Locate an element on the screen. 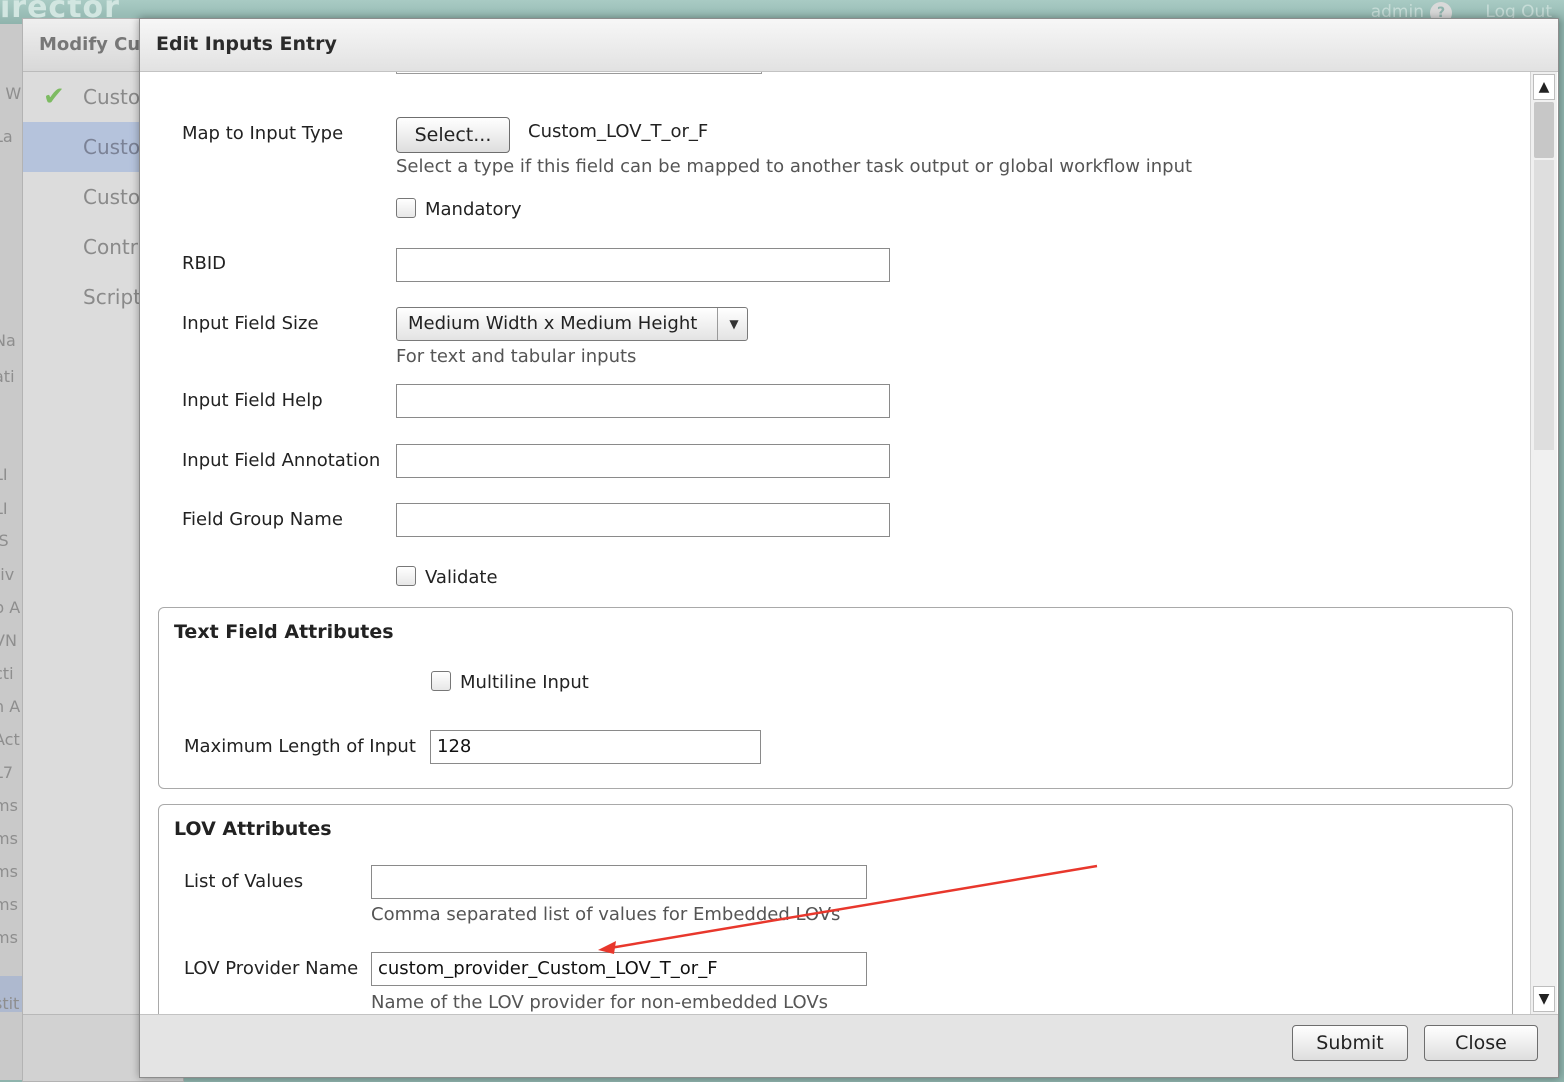 The width and height of the screenshot is (1564, 1082). section-title: Text Field Attributes is located at coordinates (284, 632).